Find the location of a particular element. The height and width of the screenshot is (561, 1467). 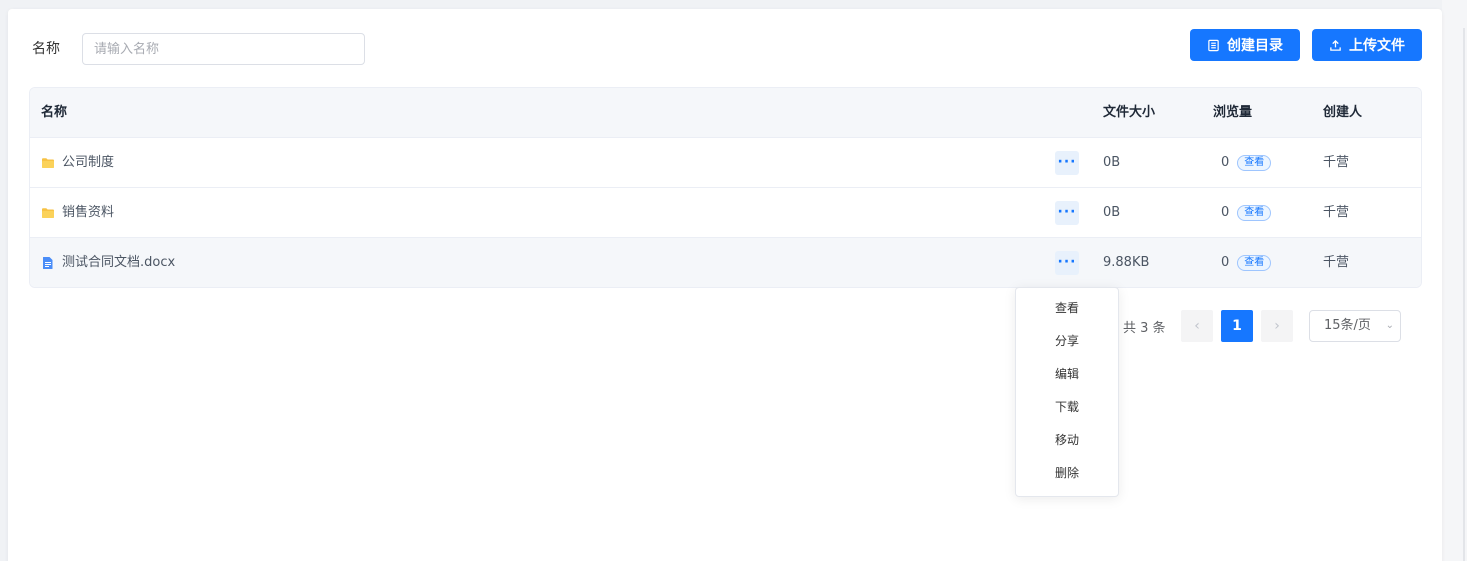

name-search-input is located at coordinates (223, 49).